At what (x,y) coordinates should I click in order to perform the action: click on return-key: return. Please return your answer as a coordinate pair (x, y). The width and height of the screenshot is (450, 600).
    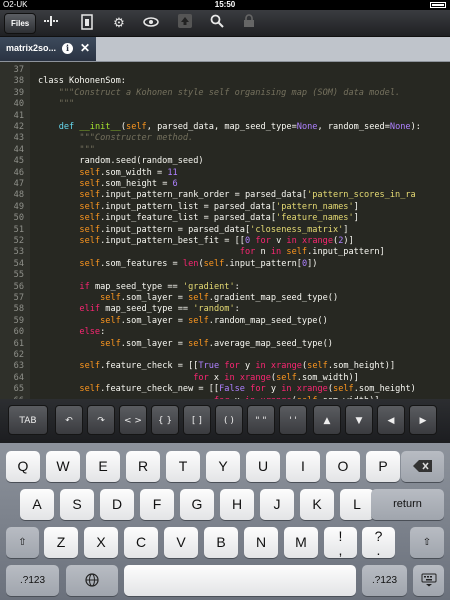
    Looking at the image, I should click on (407, 504).